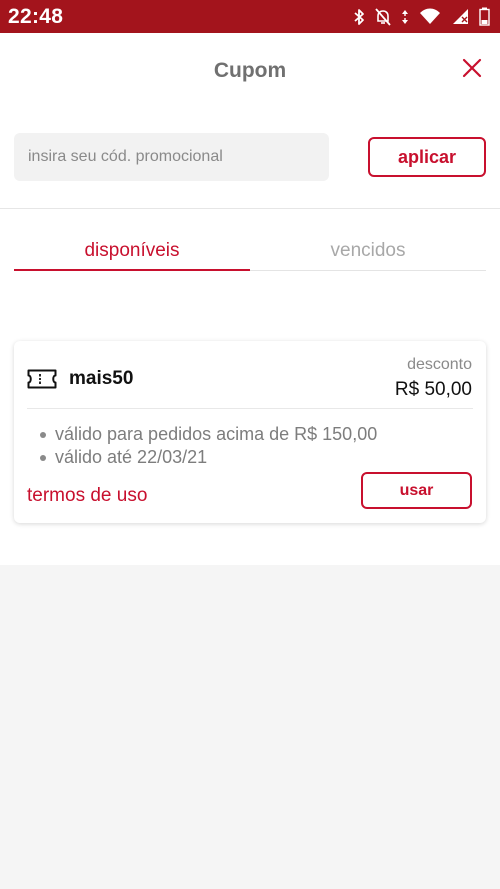 The width and height of the screenshot is (500, 889). What do you see at coordinates (171, 157) in the screenshot?
I see `promo-code-input` at bounding box center [171, 157].